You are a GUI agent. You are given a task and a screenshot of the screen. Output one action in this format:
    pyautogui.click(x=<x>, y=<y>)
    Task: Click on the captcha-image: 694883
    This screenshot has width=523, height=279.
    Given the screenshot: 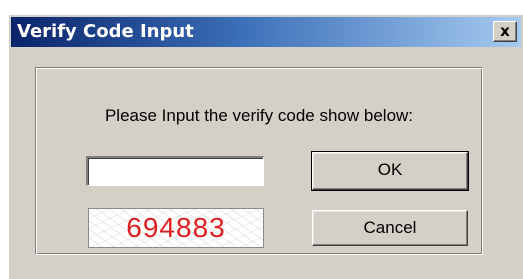 What is the action you would take?
    pyautogui.click(x=176, y=228)
    